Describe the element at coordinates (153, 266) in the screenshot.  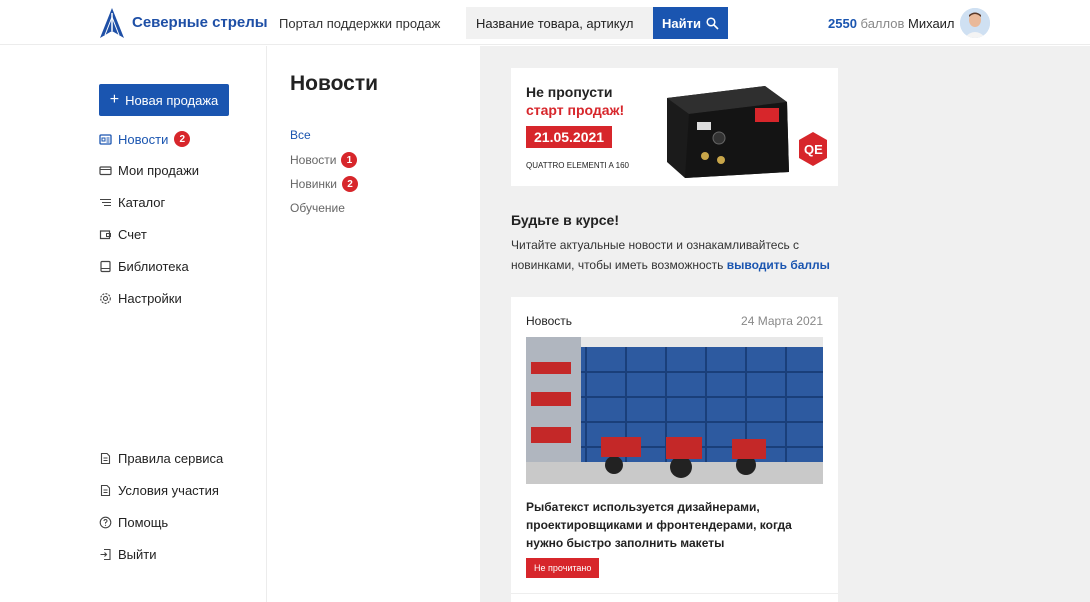
I see `sidebar-item-label: Библиотека` at that location.